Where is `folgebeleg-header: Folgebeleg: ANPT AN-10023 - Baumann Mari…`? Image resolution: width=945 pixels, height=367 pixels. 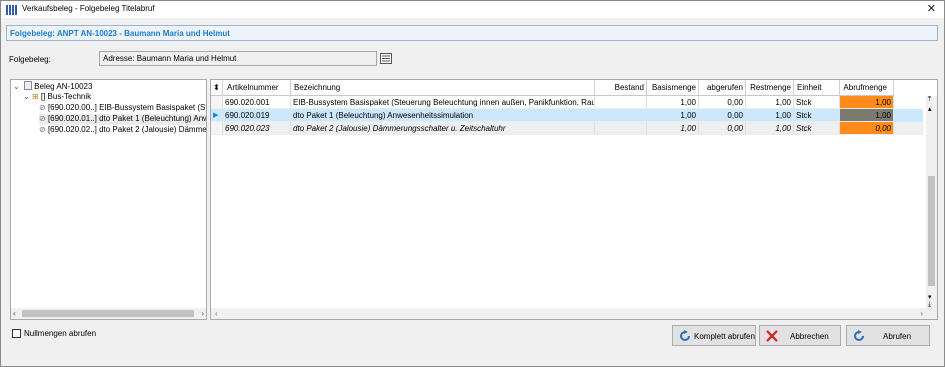 folgebeleg-header: Folgebeleg: ANPT AN-10023 - Baumann Mari… is located at coordinates (472, 33).